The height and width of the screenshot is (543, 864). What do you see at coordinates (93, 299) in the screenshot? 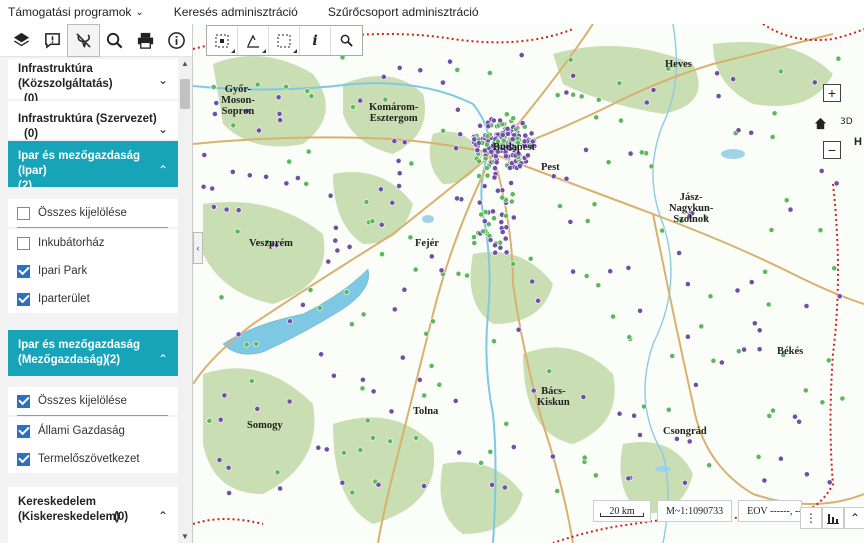
I see `checkbox-row-industrial-area: Iparterület` at bounding box center [93, 299].